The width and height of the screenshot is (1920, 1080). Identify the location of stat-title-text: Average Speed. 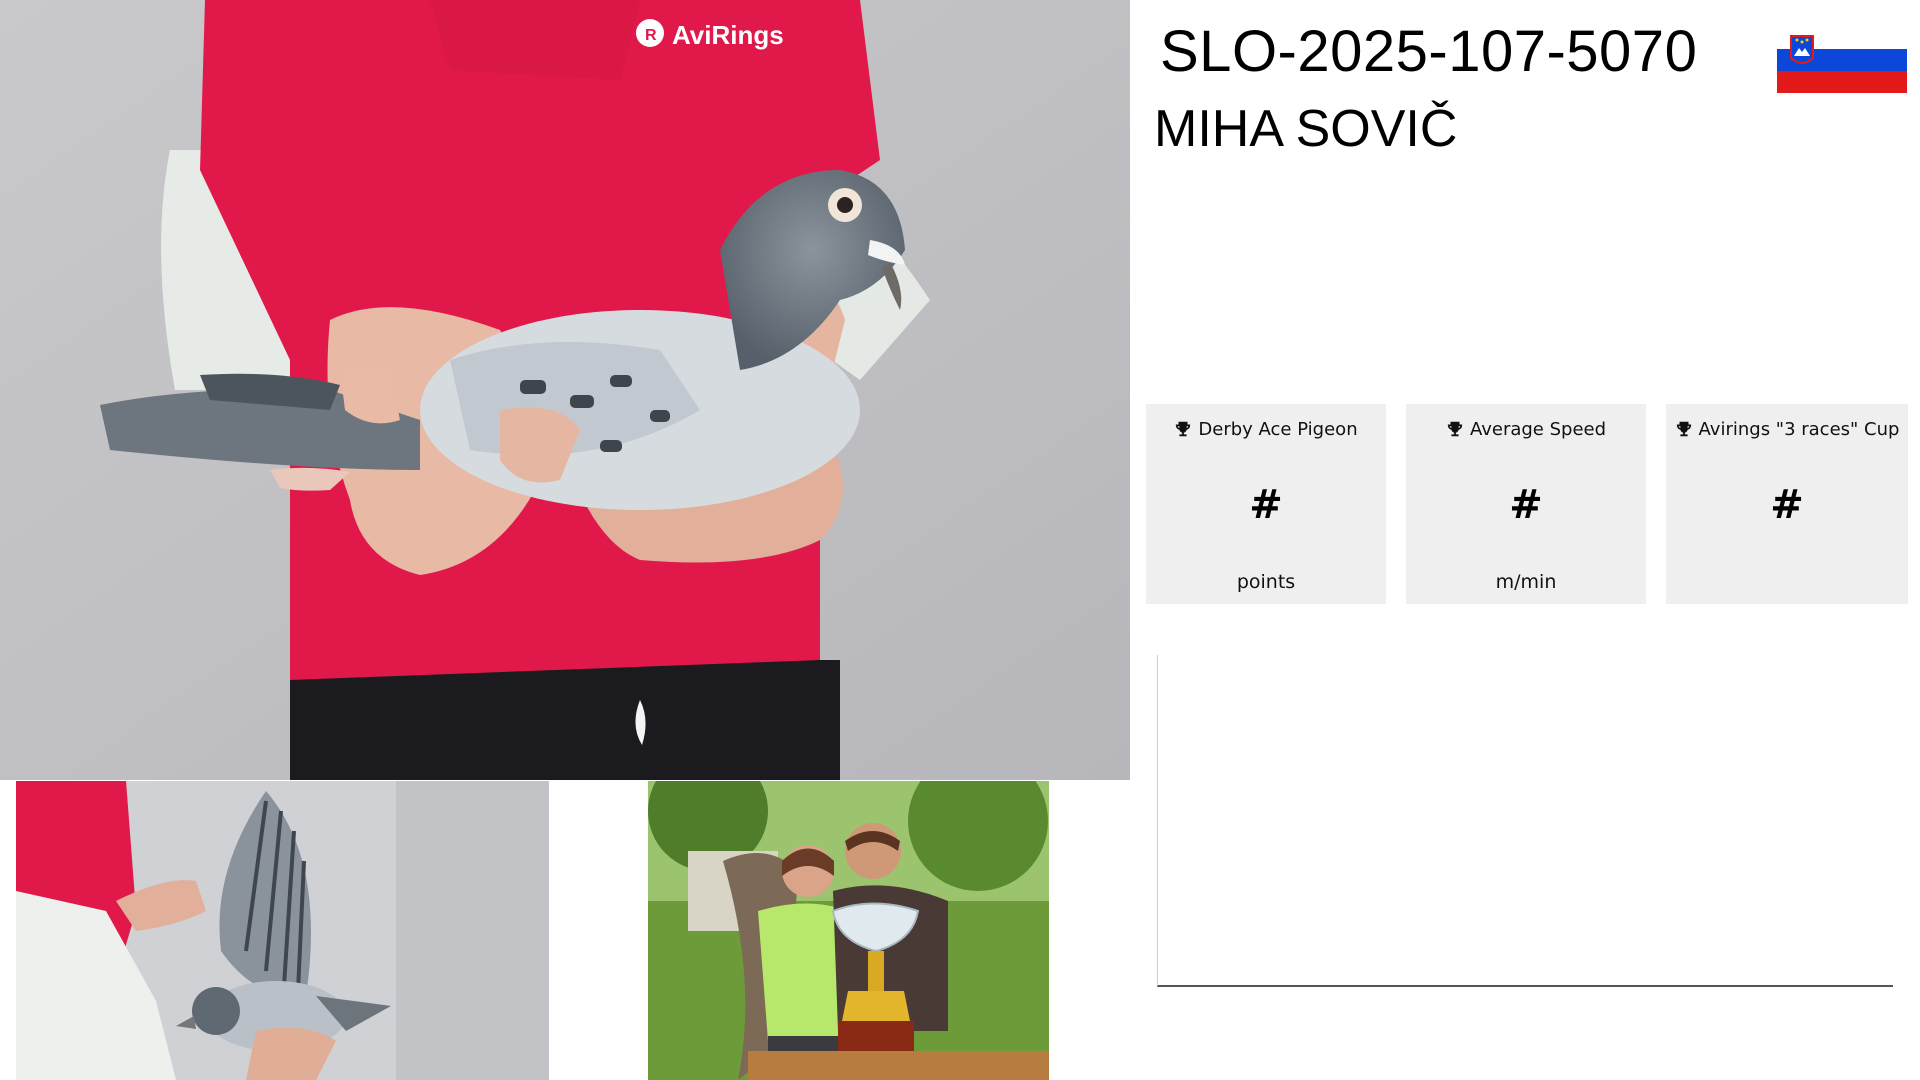
(1538, 429).